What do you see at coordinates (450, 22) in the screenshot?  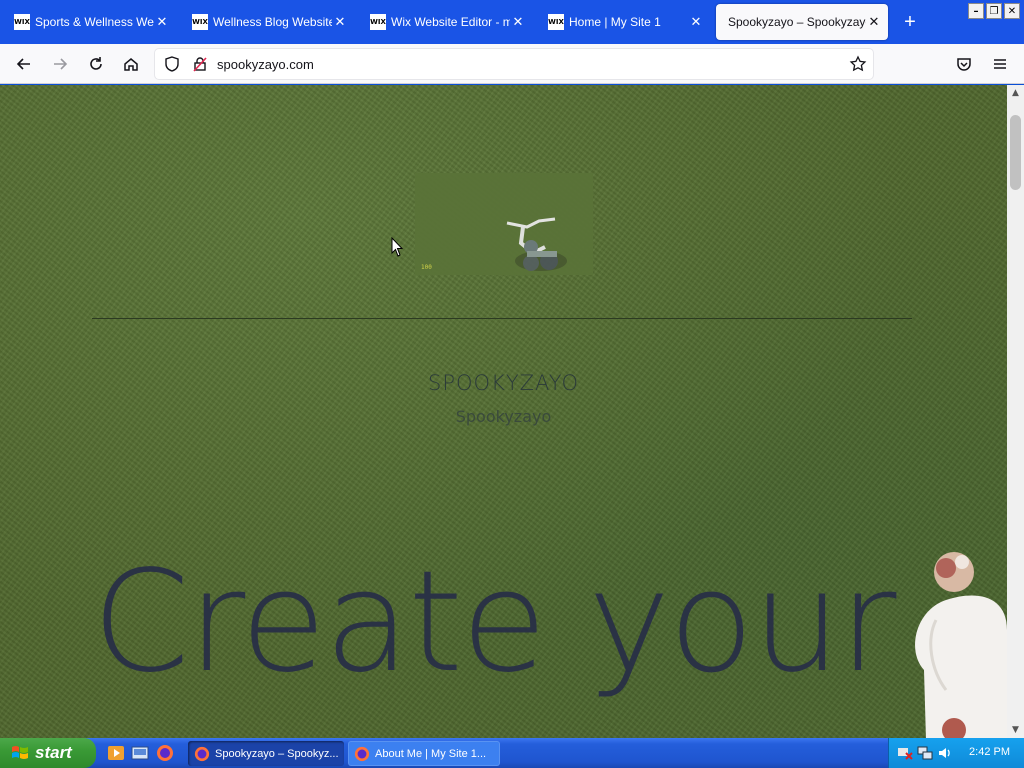 I see `tab-title: Wix Website Editor - my-` at bounding box center [450, 22].